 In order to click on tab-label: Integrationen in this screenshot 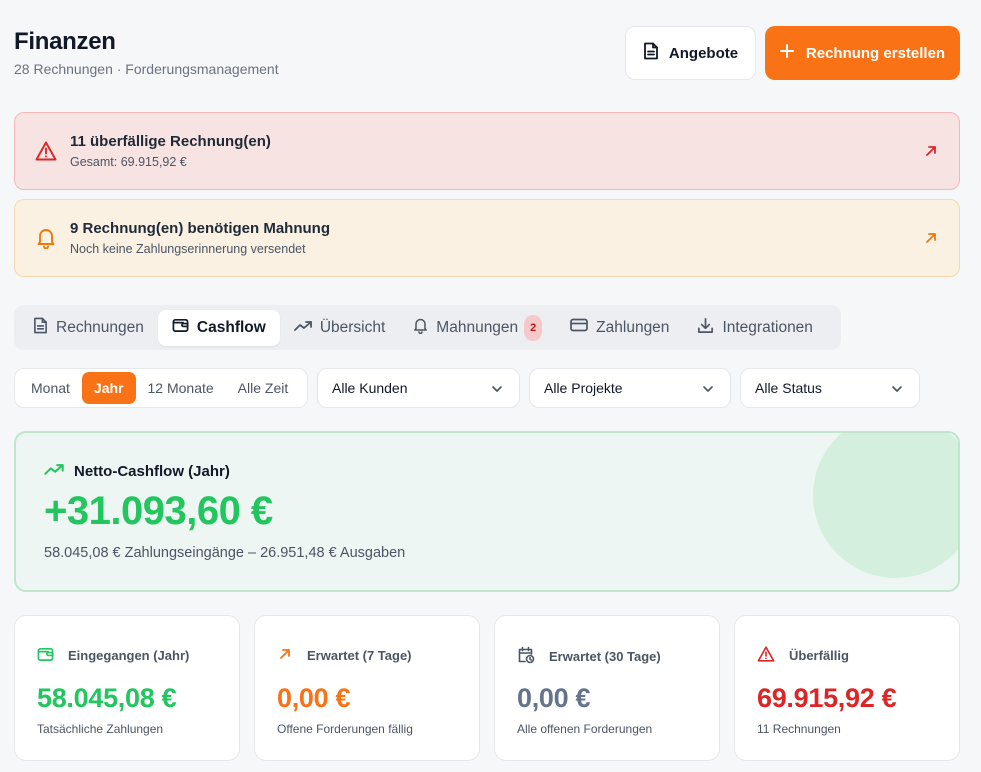, I will do `click(767, 327)`.